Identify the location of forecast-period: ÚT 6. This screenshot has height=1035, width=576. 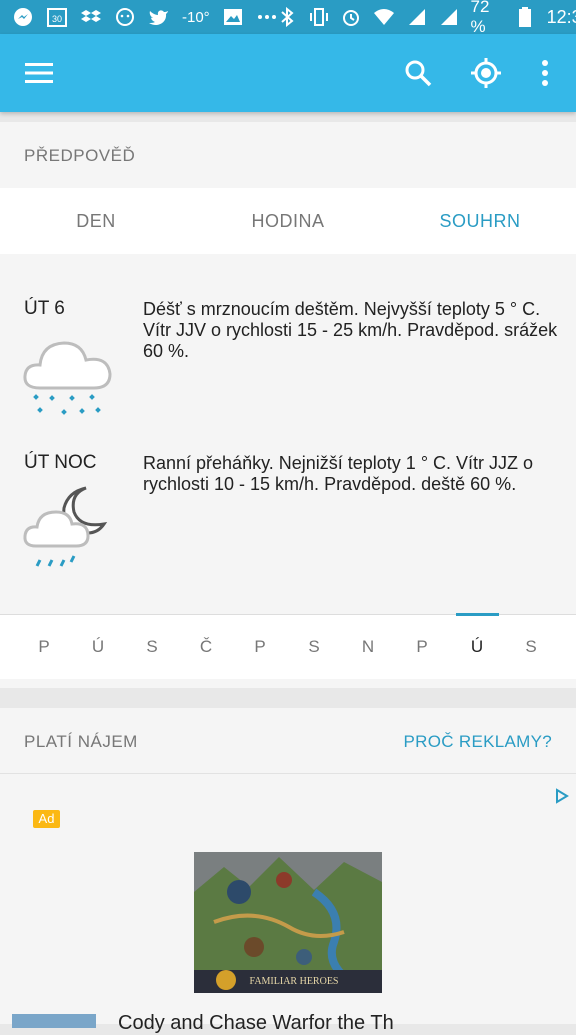
(44, 309).